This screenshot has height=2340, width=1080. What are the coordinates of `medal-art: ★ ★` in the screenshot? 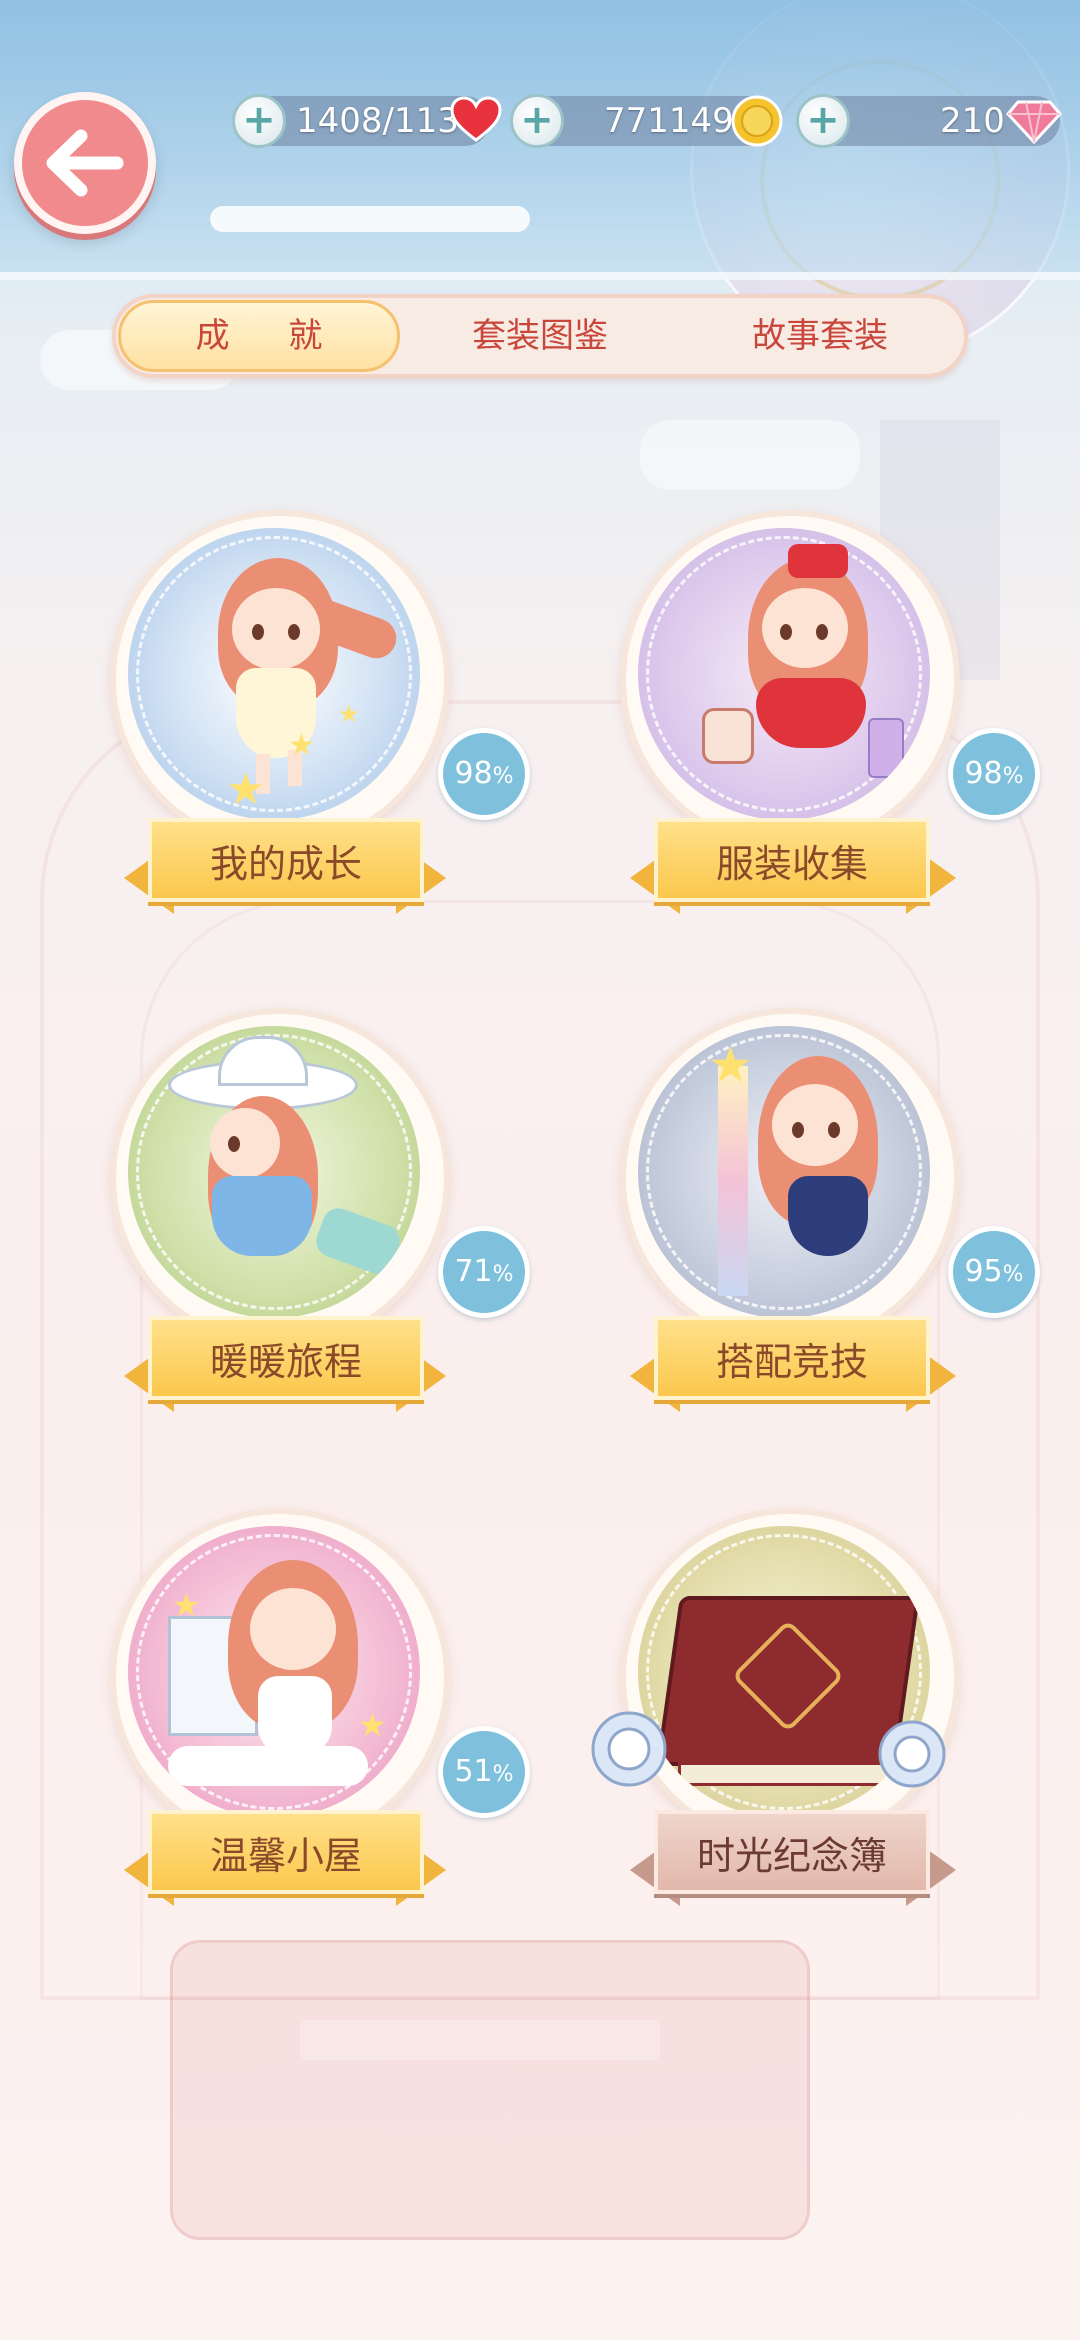 It's located at (274, 1672).